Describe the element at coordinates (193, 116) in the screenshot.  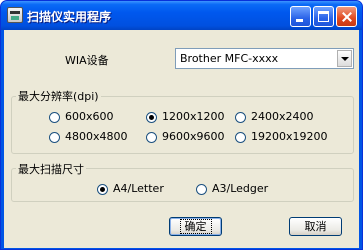
I see `resolution-label-1200: 1200x1200` at that location.